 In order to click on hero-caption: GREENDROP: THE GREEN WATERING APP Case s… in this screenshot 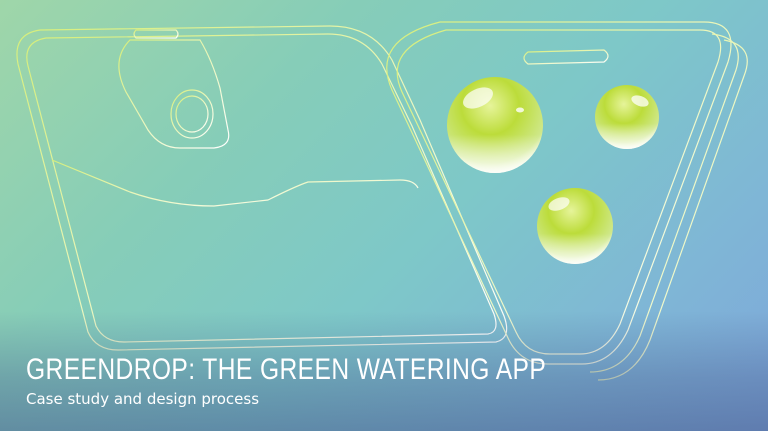, I will do `click(343, 381)`.